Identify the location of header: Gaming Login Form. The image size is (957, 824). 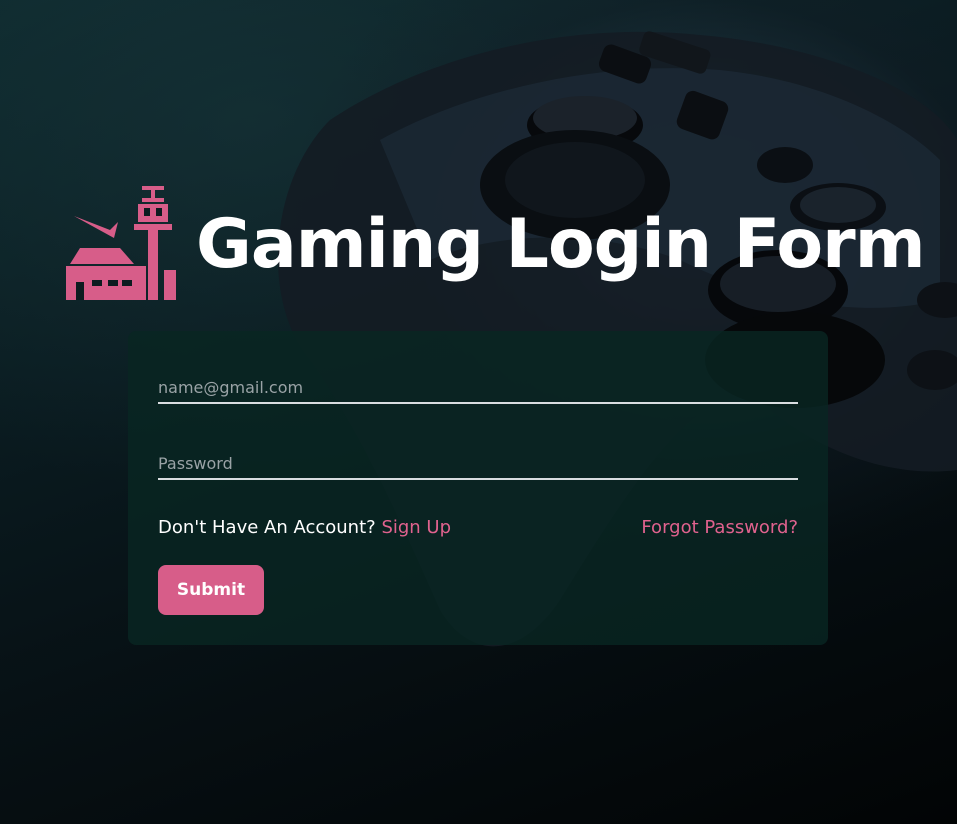
(495, 245).